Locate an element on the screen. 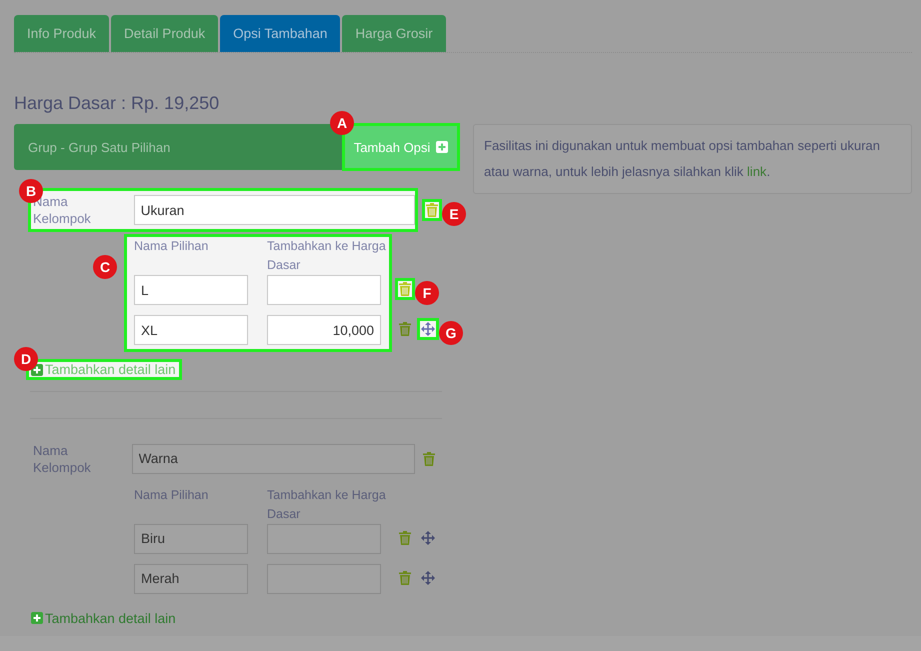 This screenshot has height=651, width=921. callout-marker: E is located at coordinates (454, 214).